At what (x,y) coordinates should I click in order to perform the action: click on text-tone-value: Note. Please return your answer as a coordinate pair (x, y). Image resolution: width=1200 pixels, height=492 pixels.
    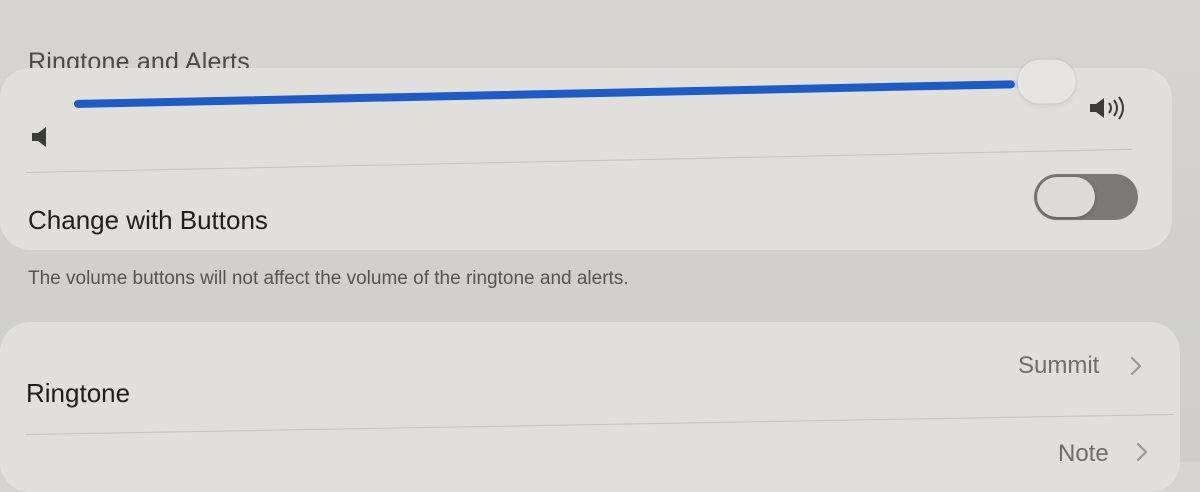
    Looking at the image, I should click on (1083, 454).